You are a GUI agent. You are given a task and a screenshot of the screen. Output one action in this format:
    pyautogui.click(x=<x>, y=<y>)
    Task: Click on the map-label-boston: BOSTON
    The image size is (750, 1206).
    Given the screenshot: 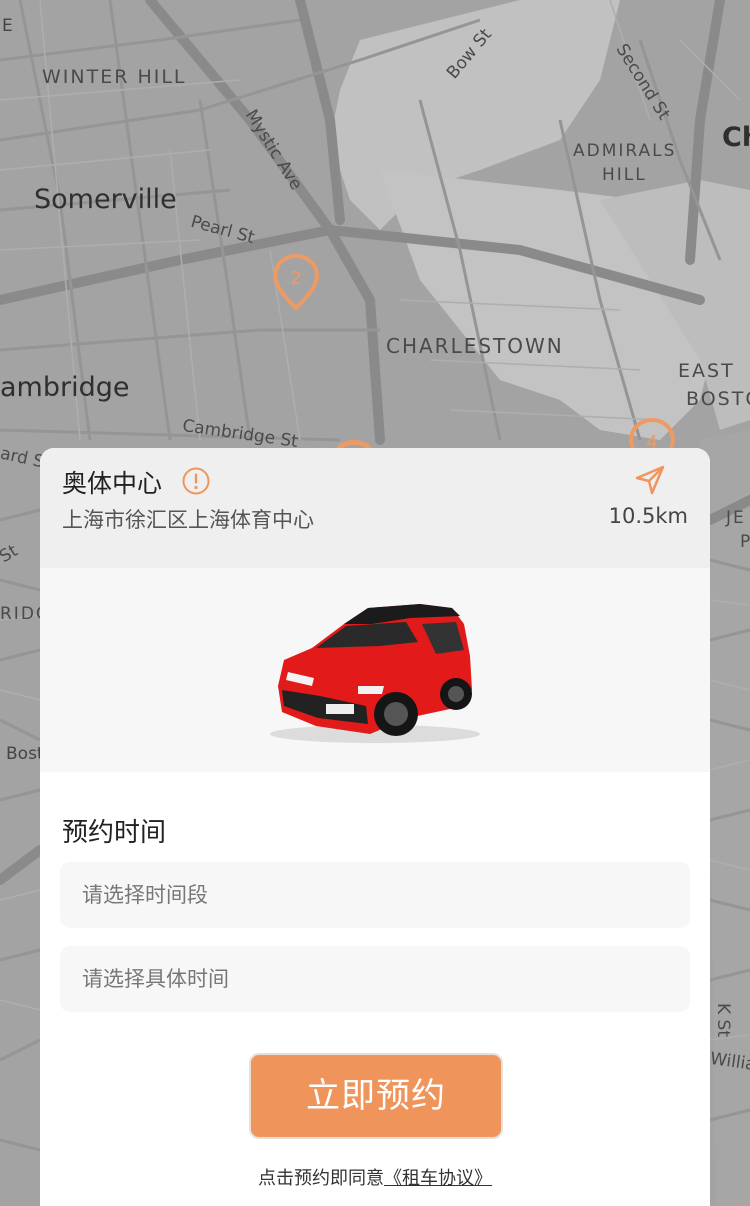 What is the action you would take?
    pyautogui.click(x=718, y=399)
    